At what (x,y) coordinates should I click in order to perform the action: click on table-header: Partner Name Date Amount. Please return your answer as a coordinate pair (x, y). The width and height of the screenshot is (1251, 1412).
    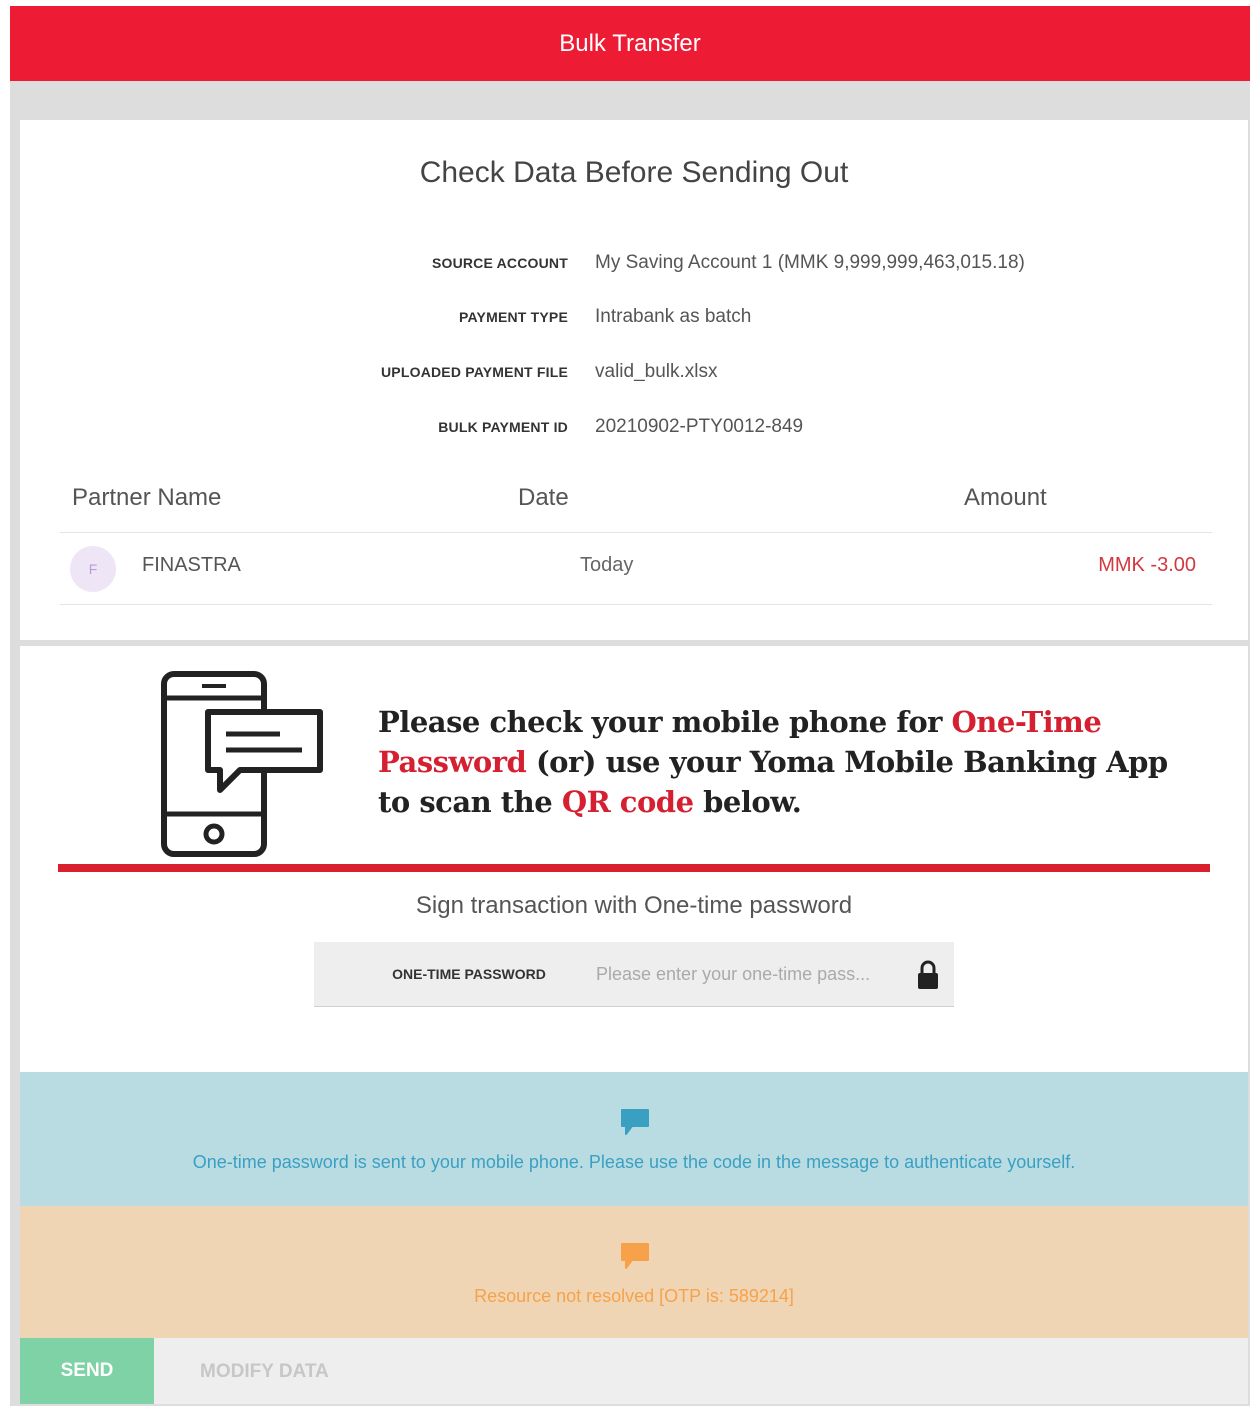
    Looking at the image, I should click on (636, 502).